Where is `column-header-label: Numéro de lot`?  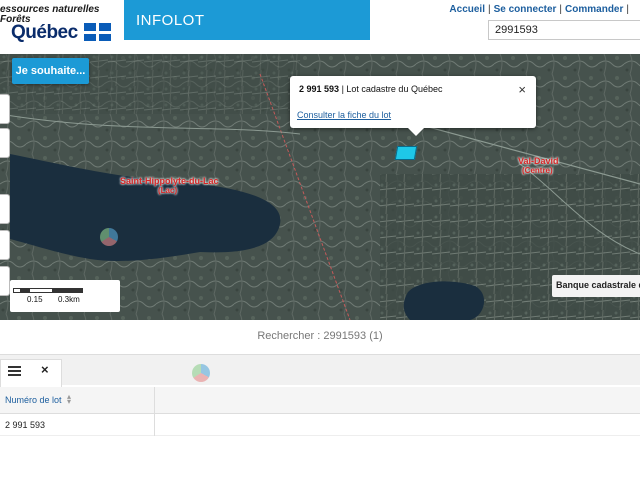
column-header-label: Numéro de lot is located at coordinates (33, 400).